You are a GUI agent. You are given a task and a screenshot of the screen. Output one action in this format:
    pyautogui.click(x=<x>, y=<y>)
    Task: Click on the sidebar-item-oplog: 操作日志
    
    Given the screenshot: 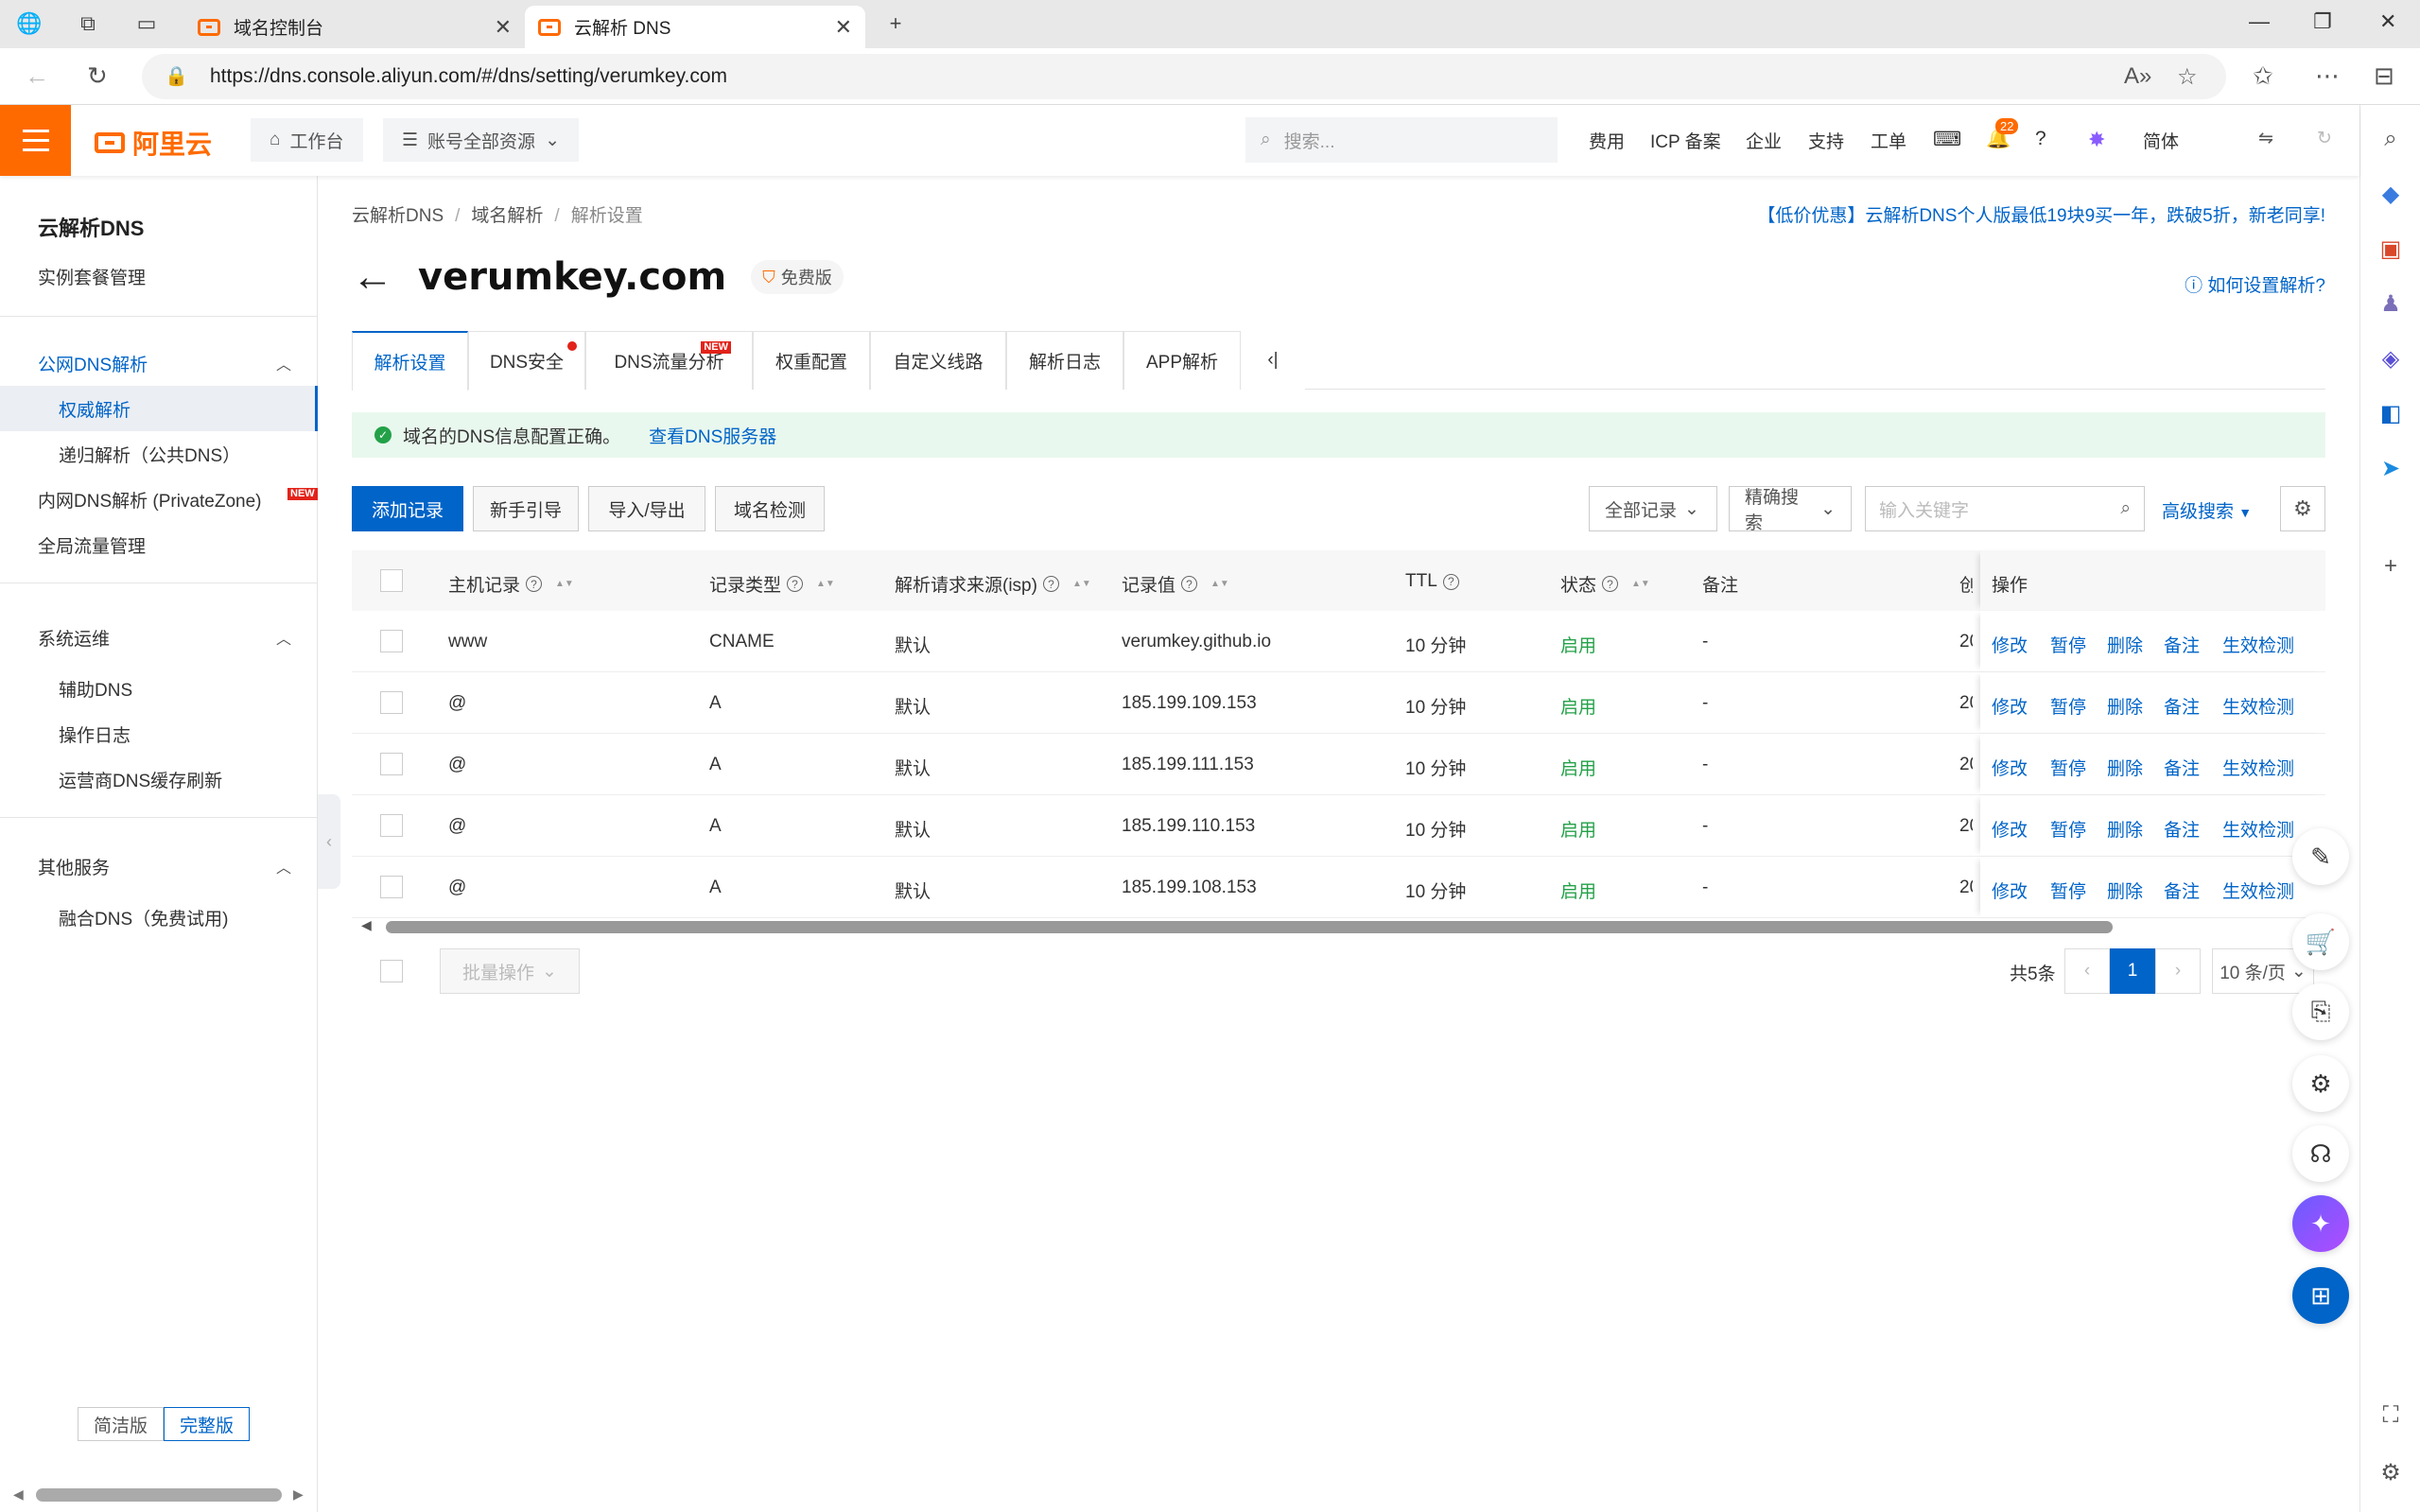 What is the action you would take?
    pyautogui.click(x=159, y=733)
    